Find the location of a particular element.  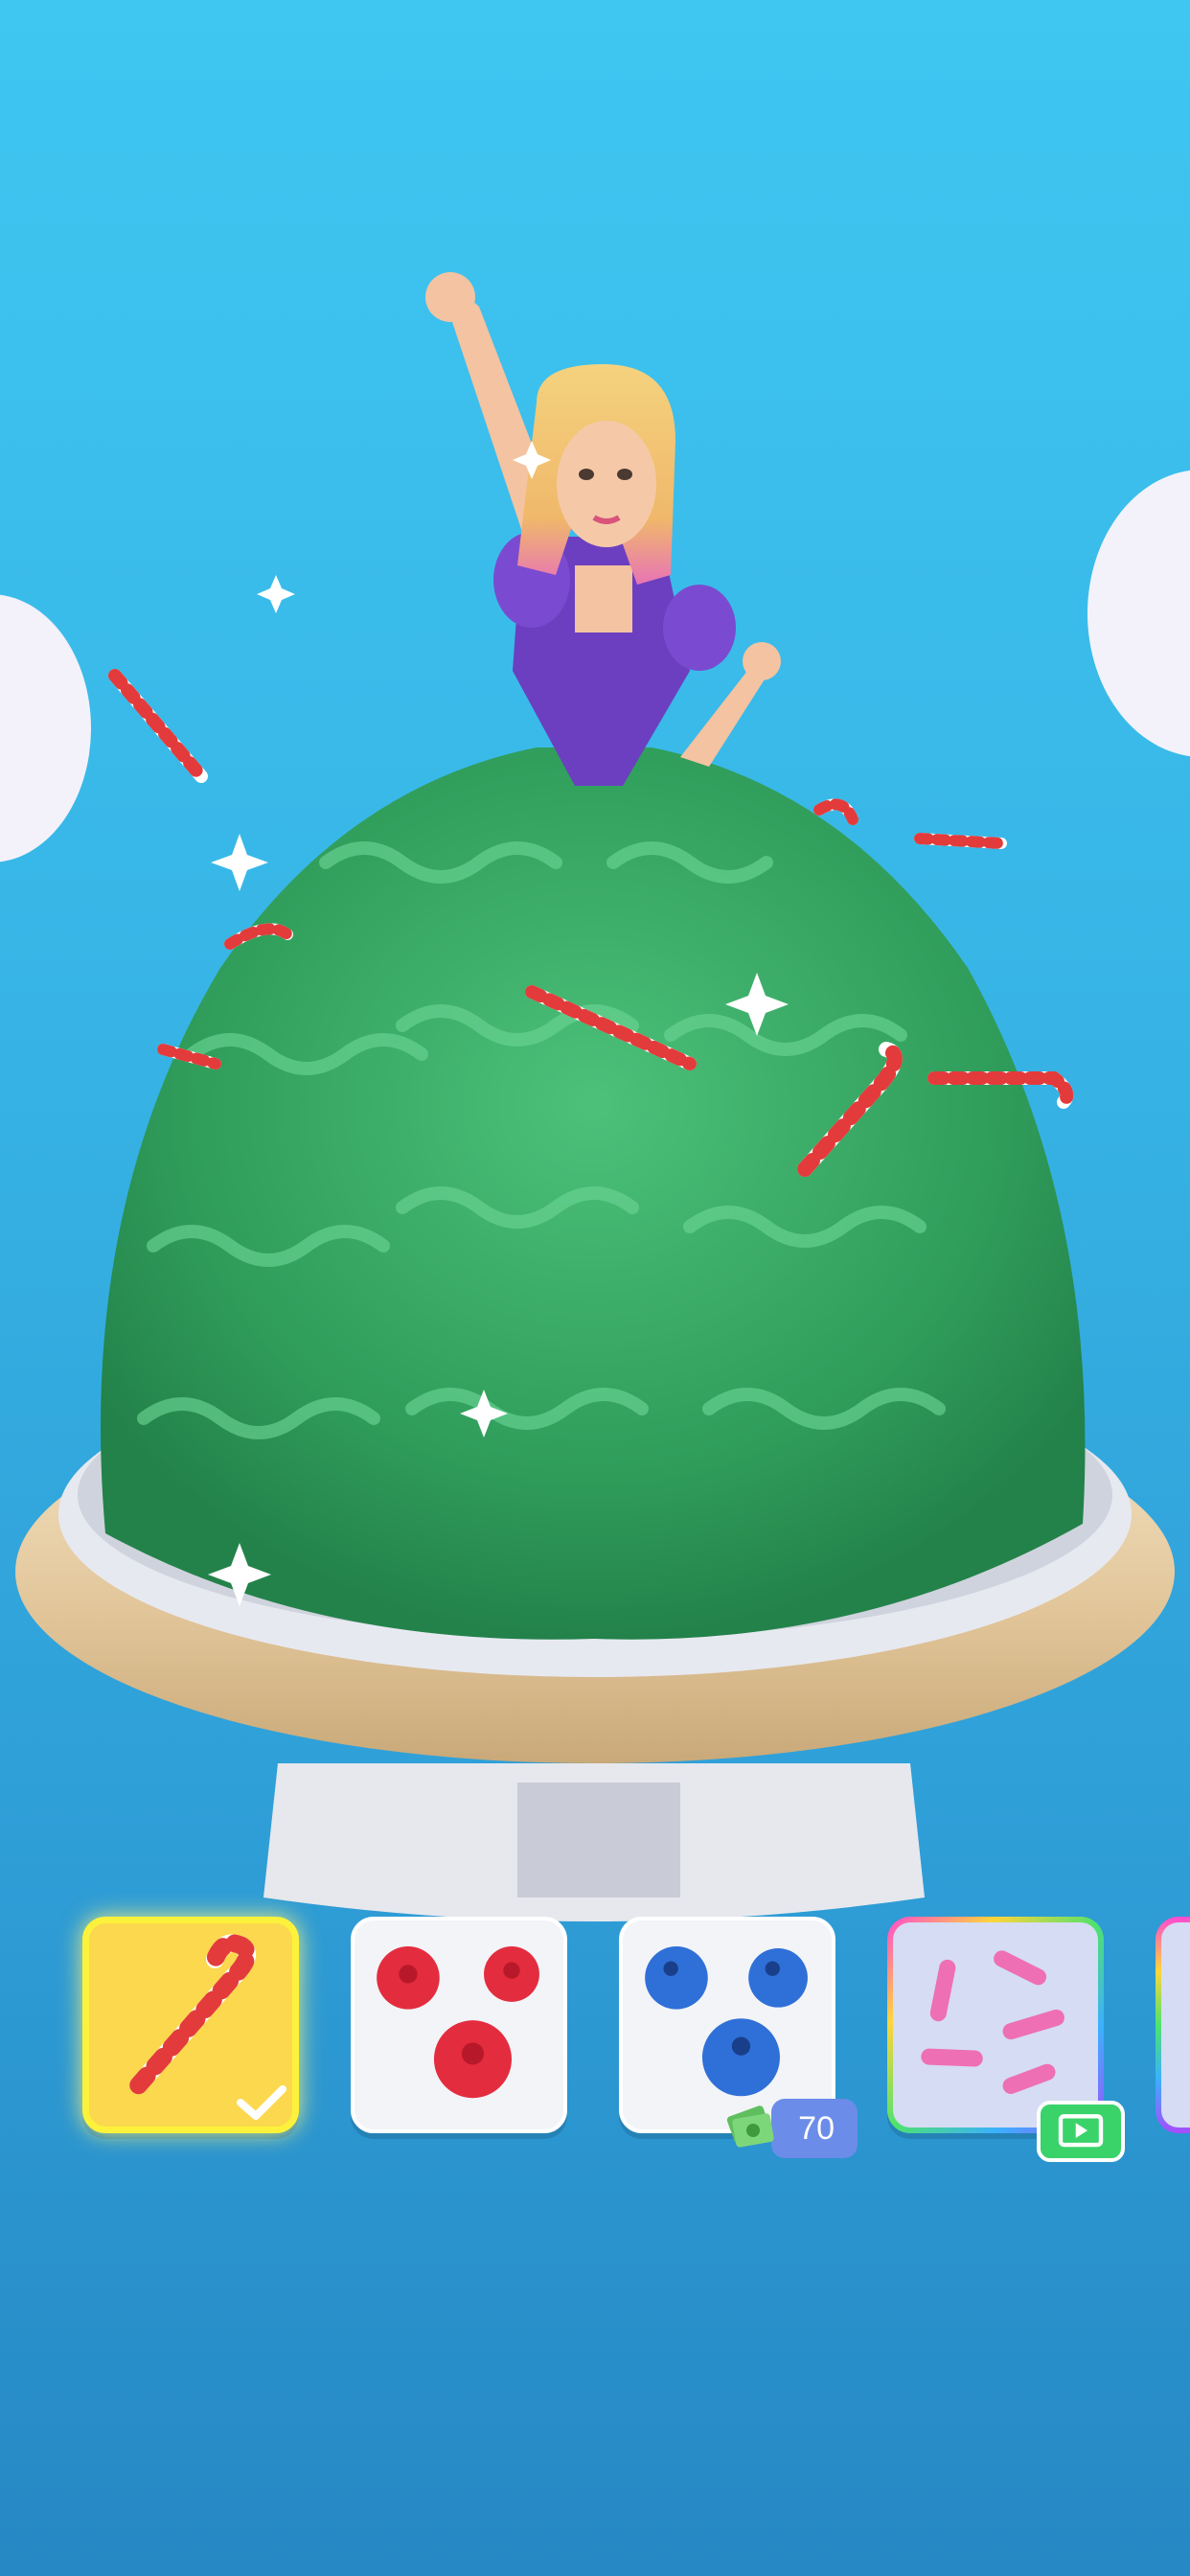

cake-stand-pillar is located at coordinates (599, 1840).